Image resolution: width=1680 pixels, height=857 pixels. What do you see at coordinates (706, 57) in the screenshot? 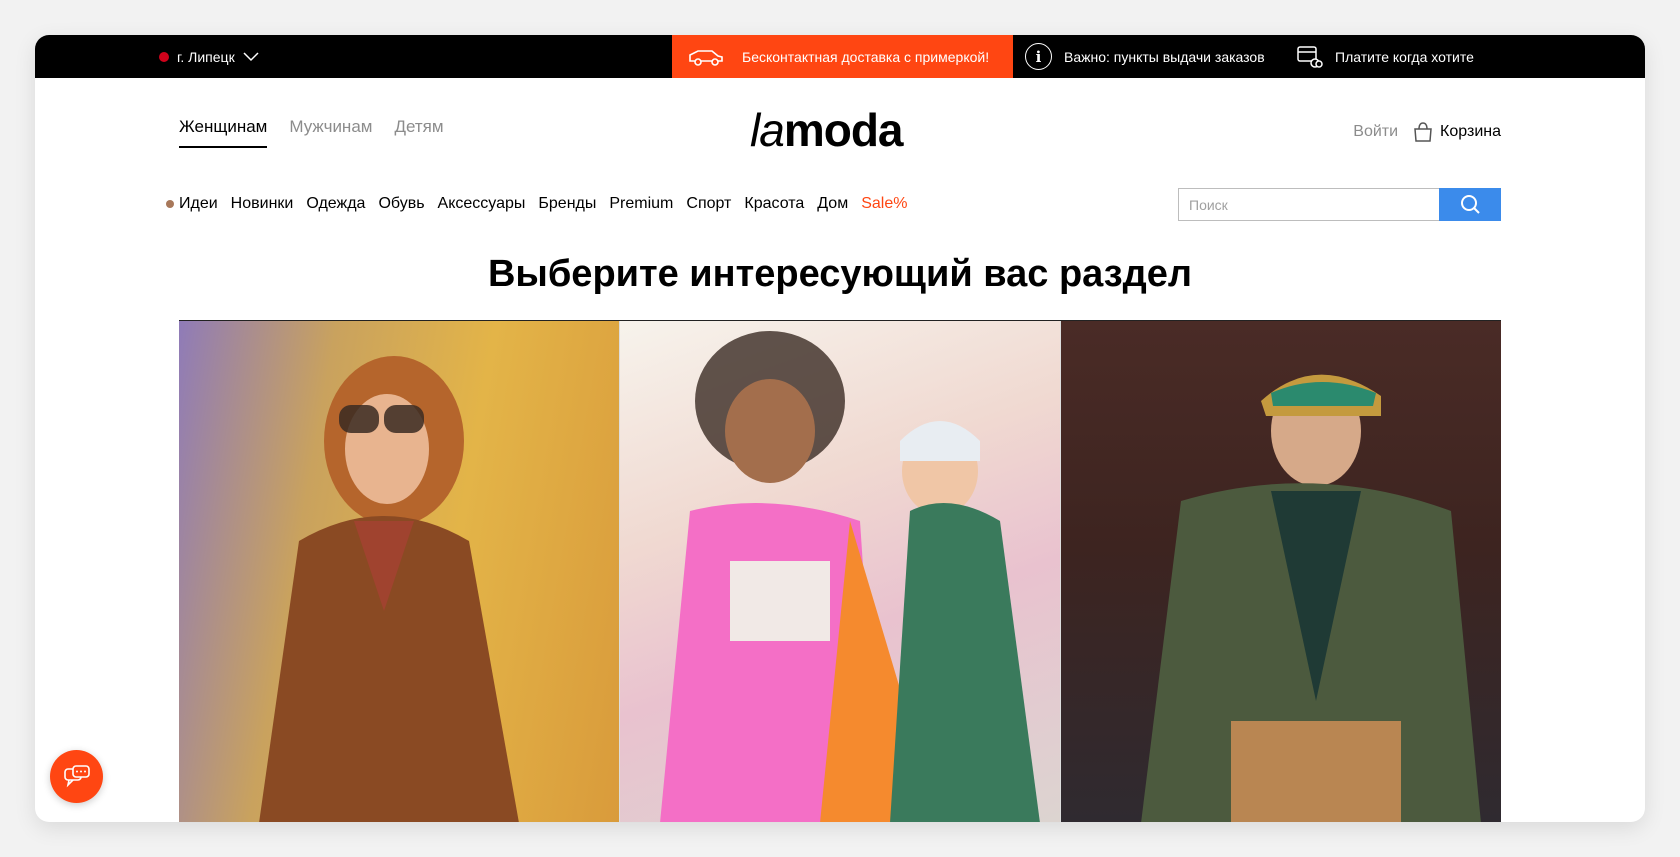
I see `delivery-car-icon` at bounding box center [706, 57].